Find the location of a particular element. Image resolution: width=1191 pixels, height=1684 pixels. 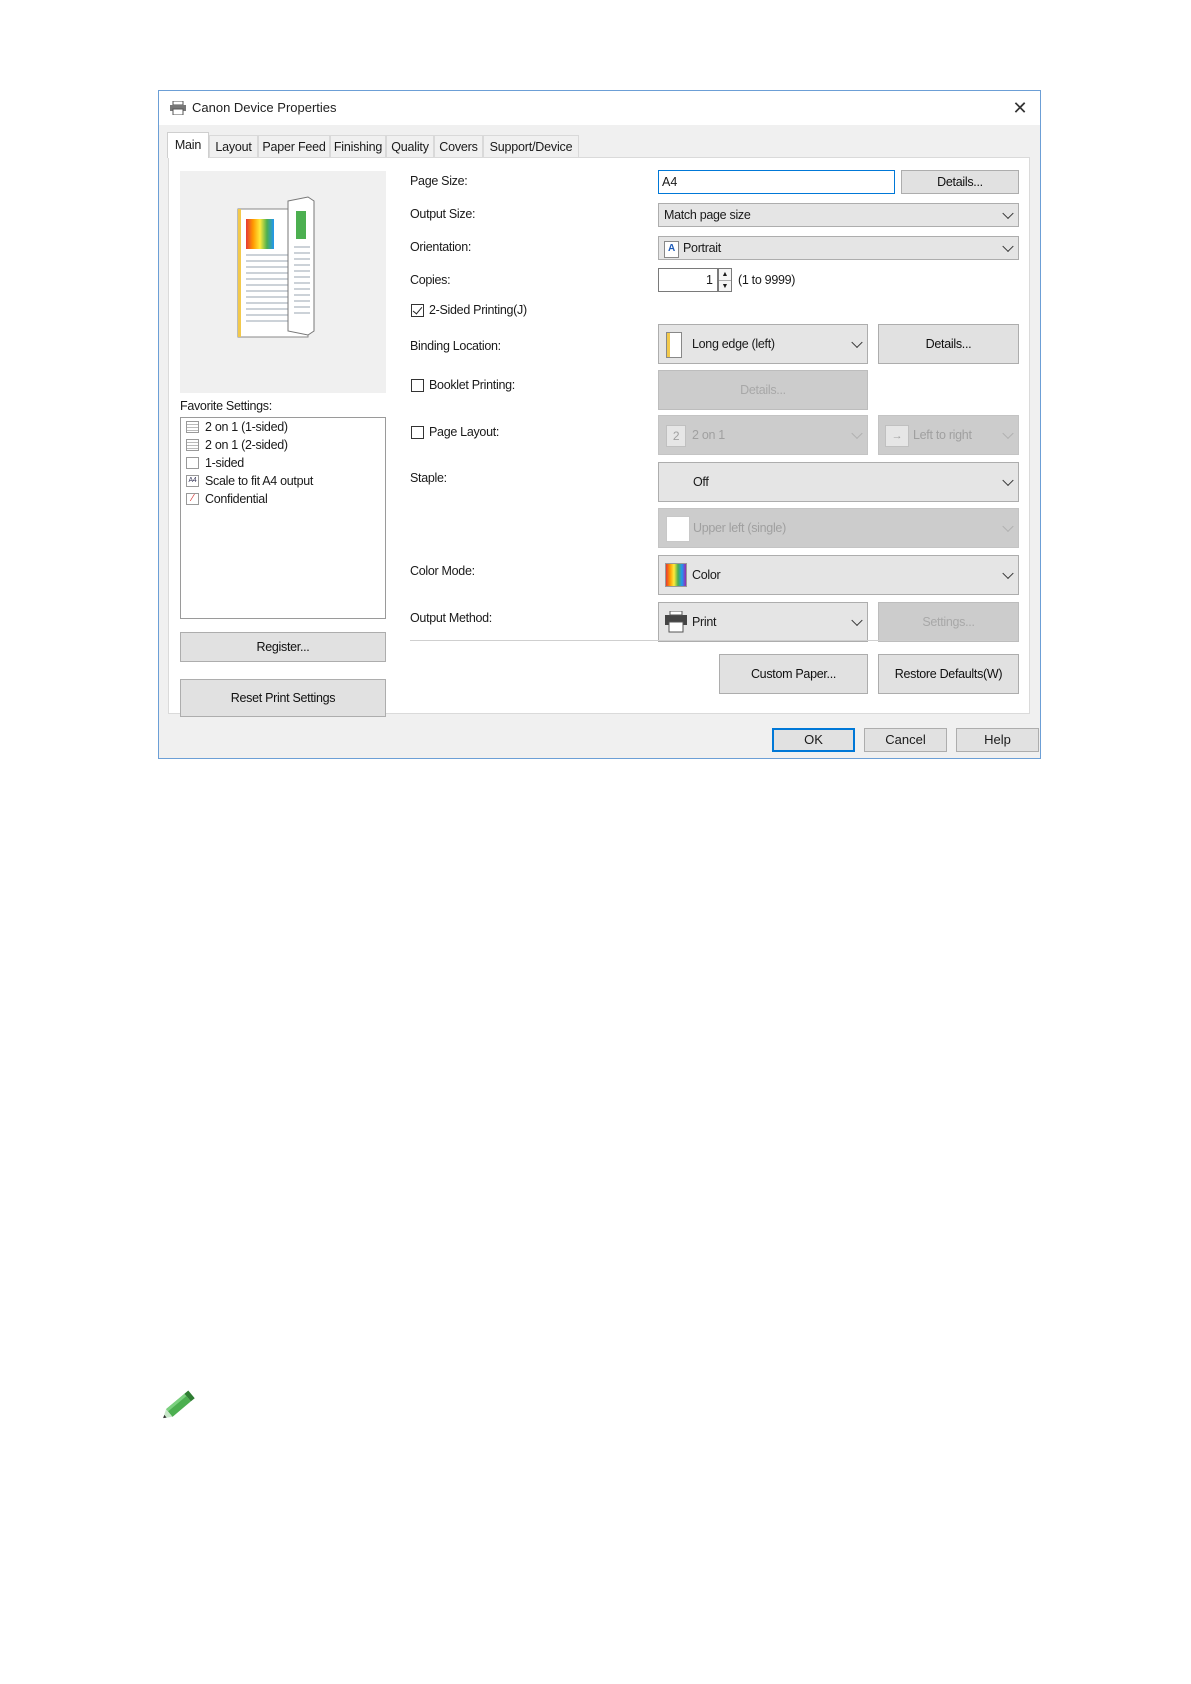

booklet-printing-checkbox is located at coordinates (417, 385).